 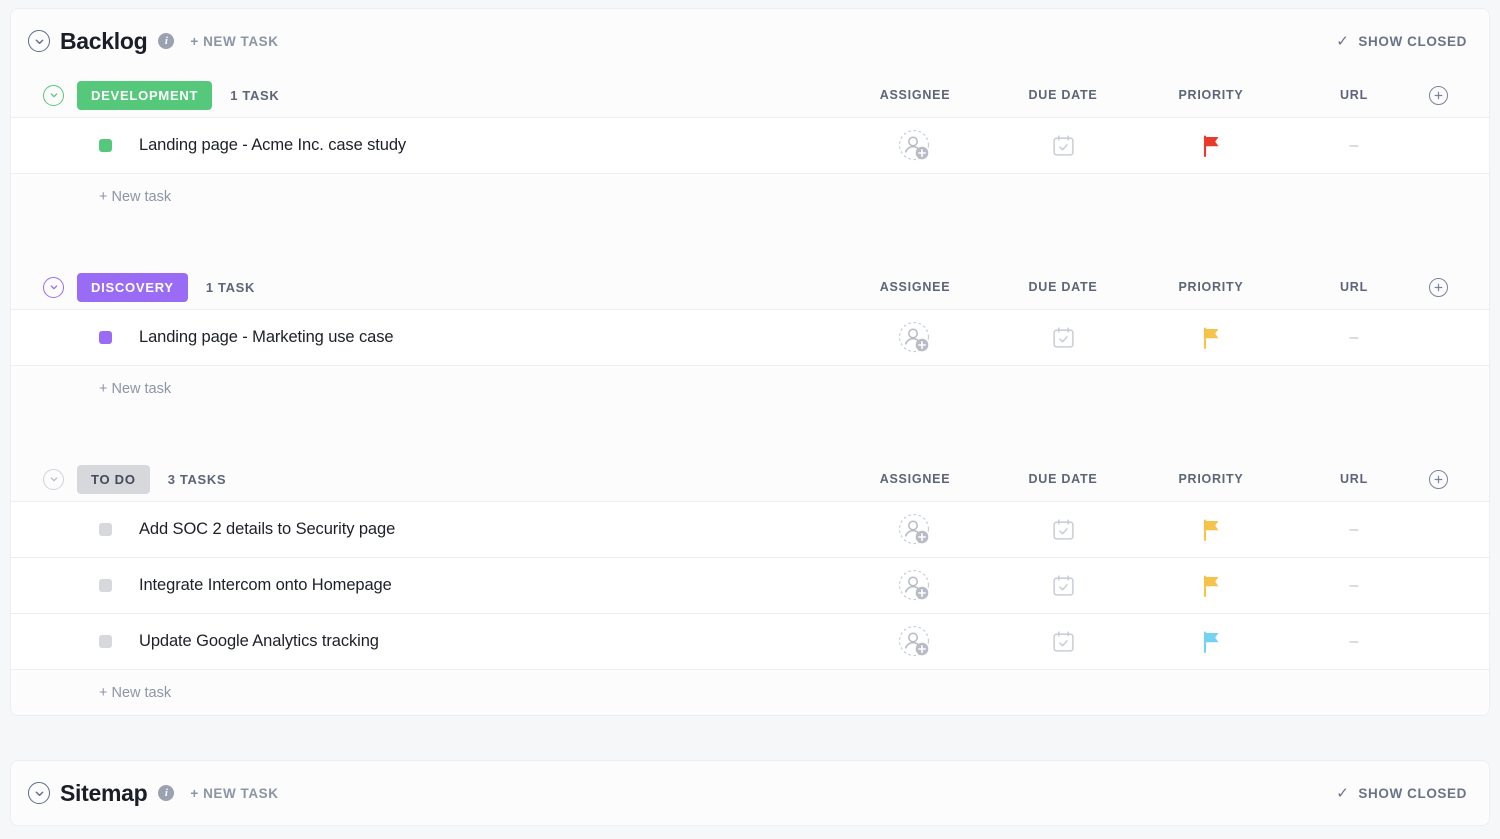 I want to click on table-row: Landing page - Acme Inc. case study –, so click(x=750, y=145).